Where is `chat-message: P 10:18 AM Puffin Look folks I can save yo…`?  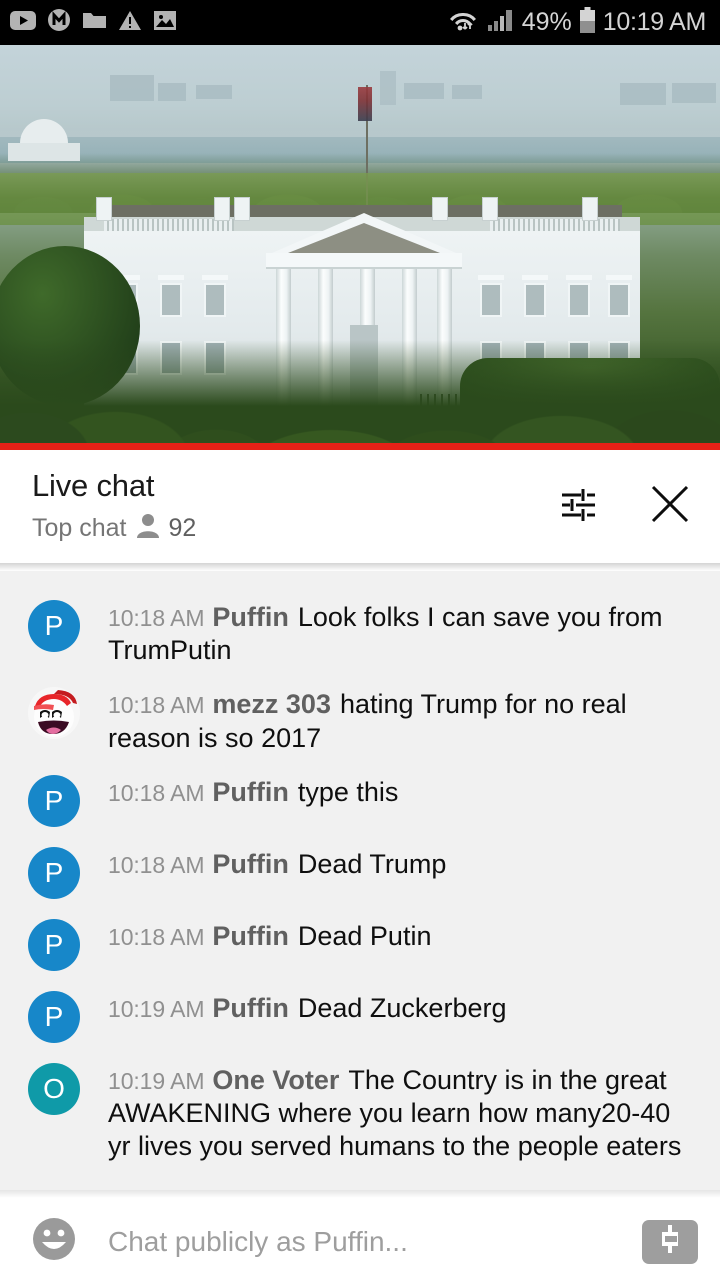
chat-message: P 10:18 AM Puffin Look folks I can save yo… is located at coordinates (360, 632).